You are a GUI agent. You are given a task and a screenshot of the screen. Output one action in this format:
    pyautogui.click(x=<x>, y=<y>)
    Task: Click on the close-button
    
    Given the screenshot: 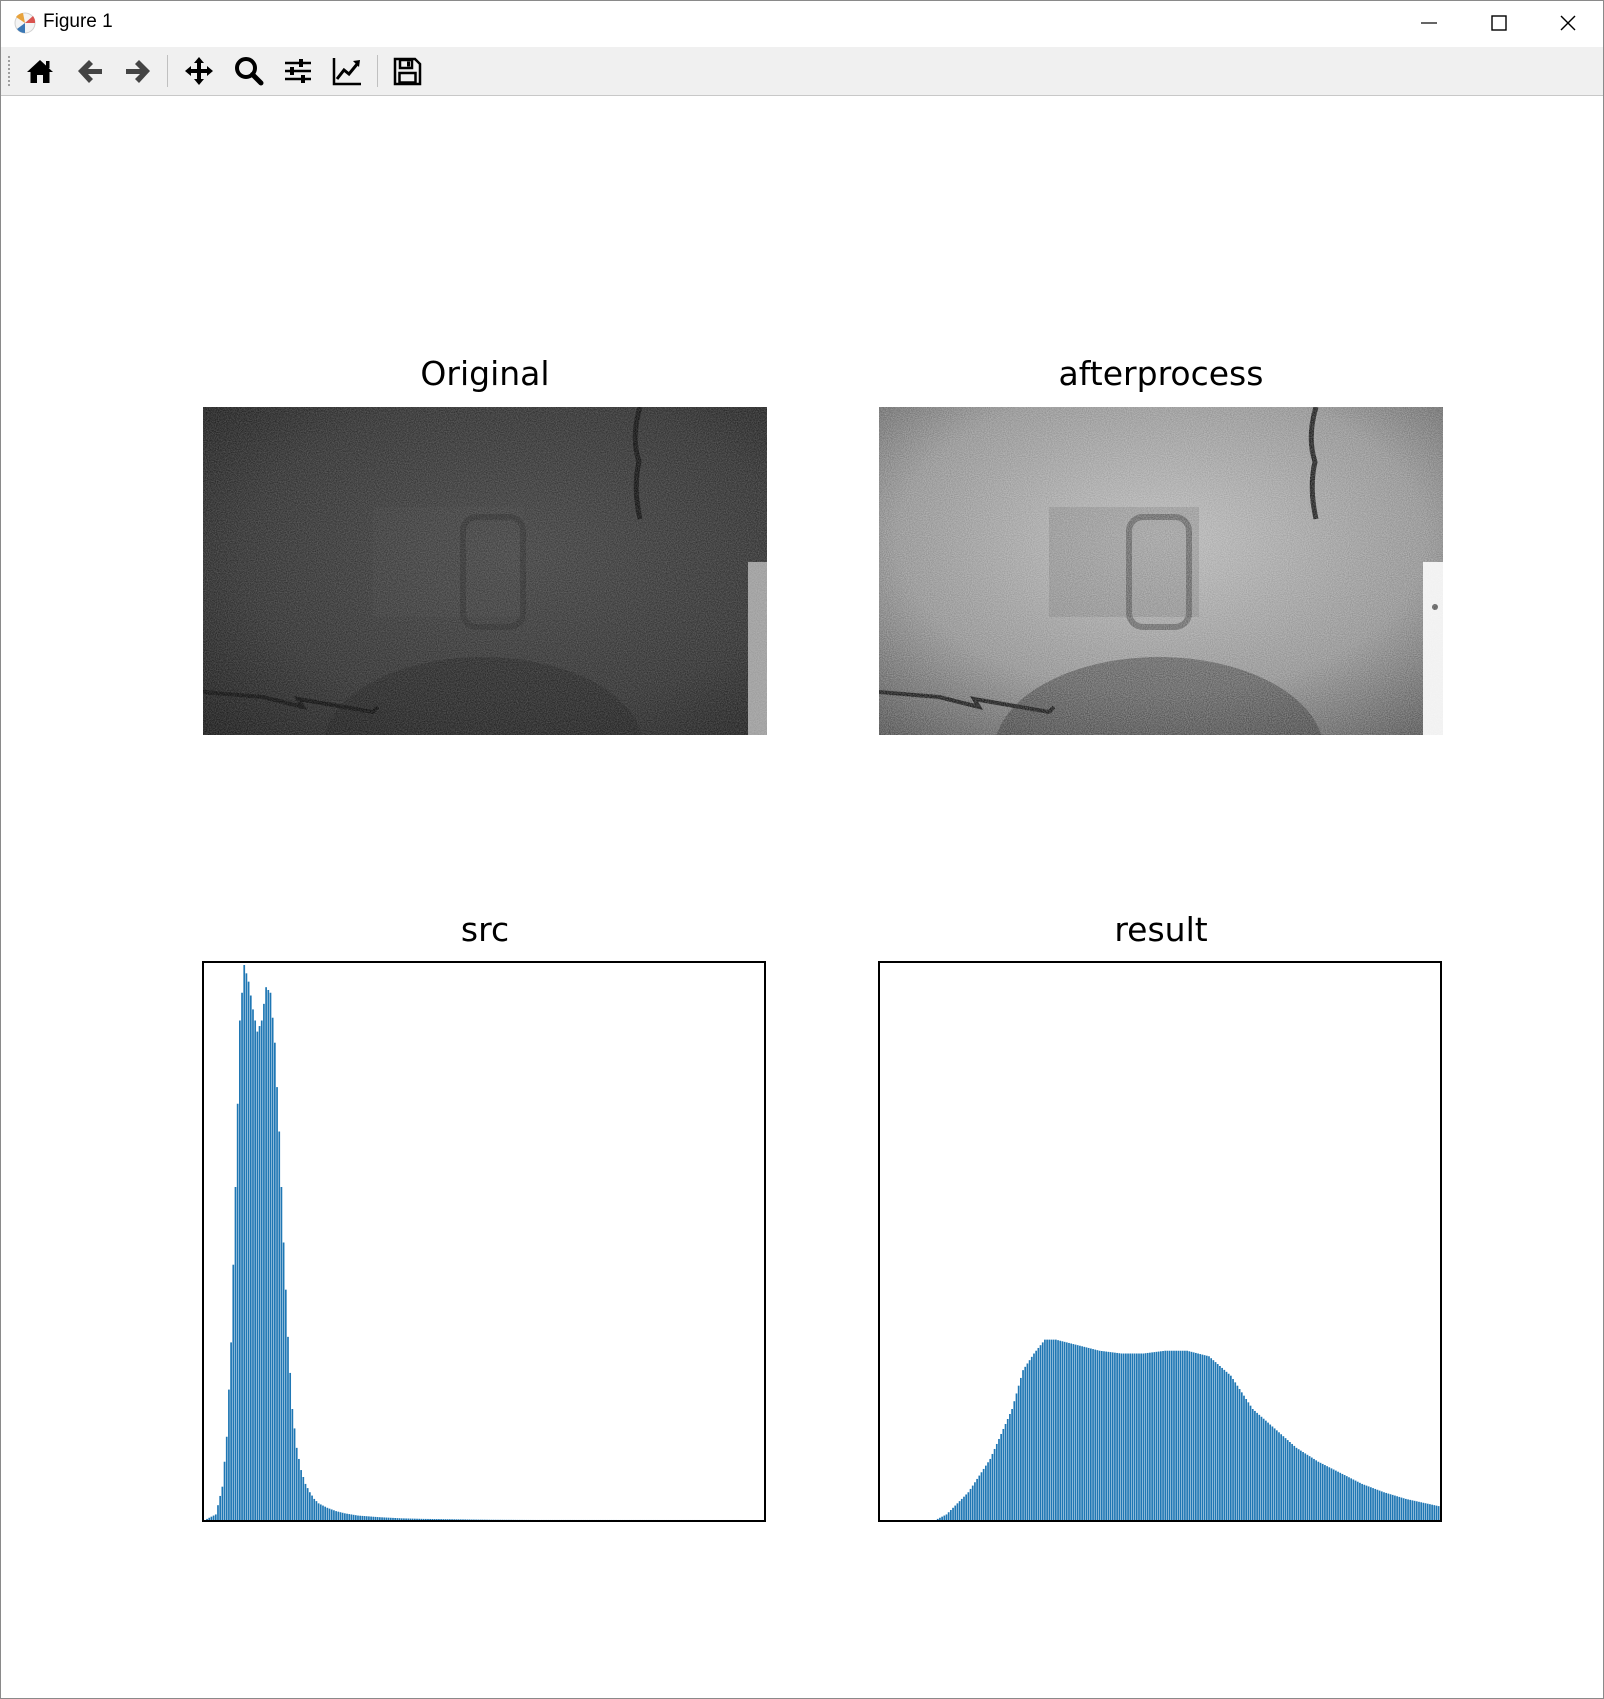 What is the action you would take?
    pyautogui.click(x=1568, y=23)
    